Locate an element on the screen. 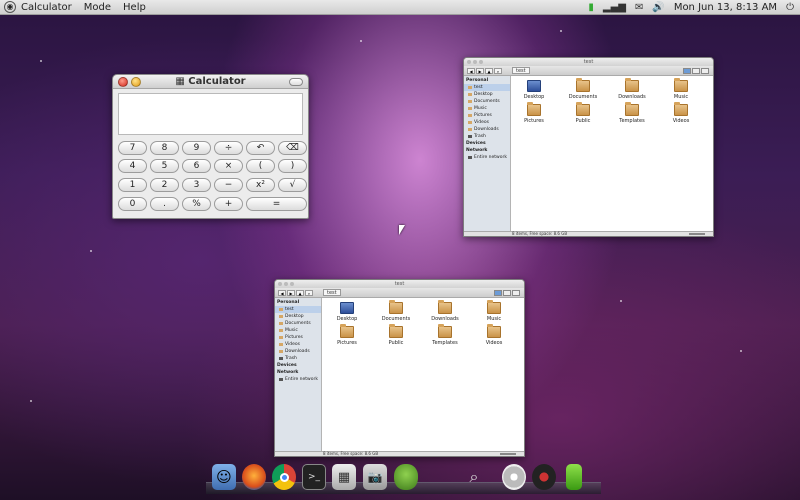 The width and height of the screenshot is (800, 500). clock: Mon Jun 13, 8:13 AM is located at coordinates (725, 7).